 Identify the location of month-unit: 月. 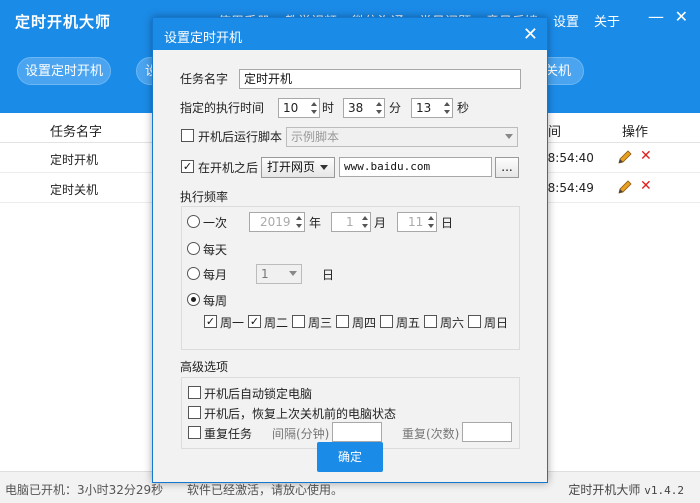
(380, 223).